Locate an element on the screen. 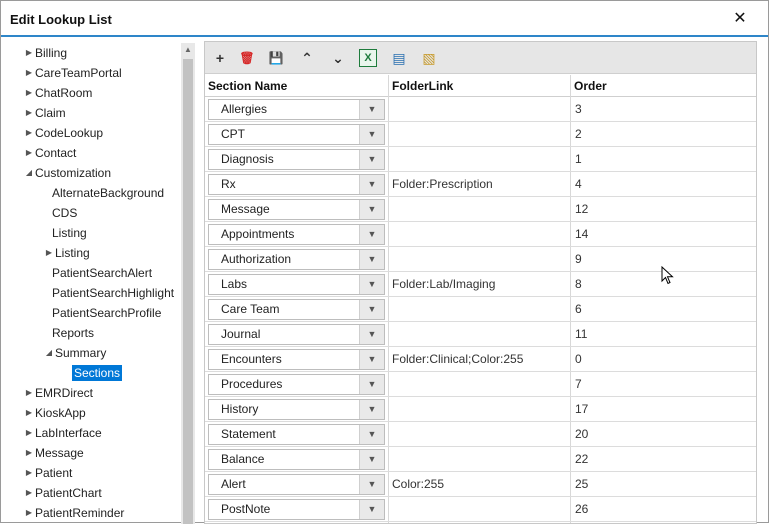 Image resolution: width=769 pixels, height=524 pixels. scroll-up-icon: ▲ is located at coordinates (188, 50).